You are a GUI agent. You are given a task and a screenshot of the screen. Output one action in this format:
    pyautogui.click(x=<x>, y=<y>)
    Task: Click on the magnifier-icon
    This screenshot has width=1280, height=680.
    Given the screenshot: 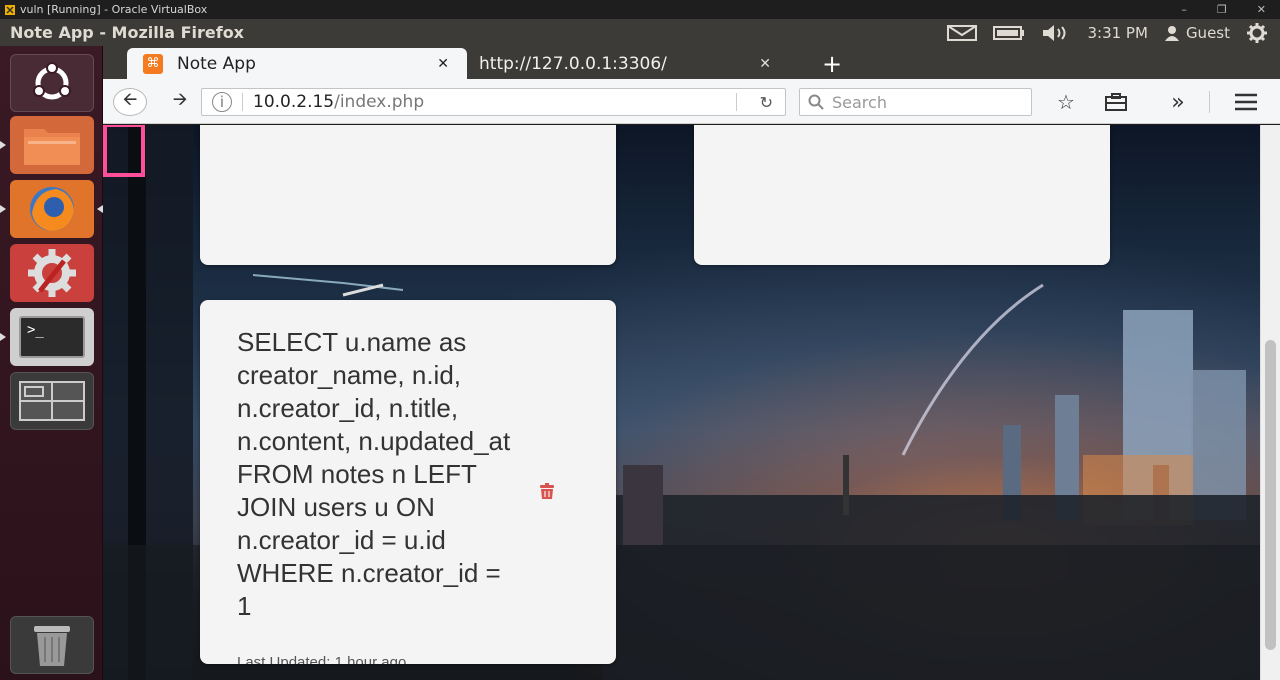 What is the action you would take?
    pyautogui.click(x=816, y=102)
    